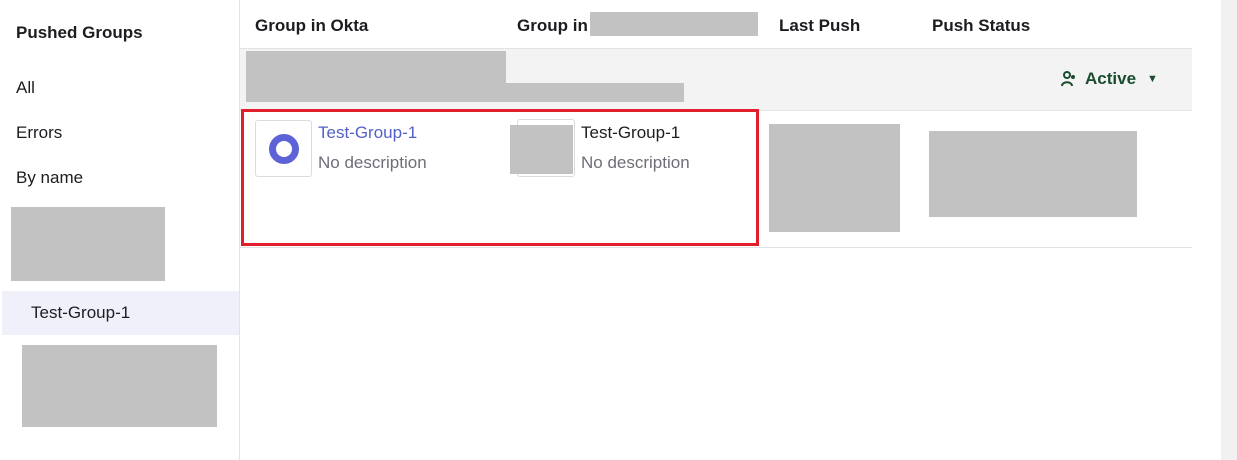  I want to click on highlight-box, so click(500, 177).